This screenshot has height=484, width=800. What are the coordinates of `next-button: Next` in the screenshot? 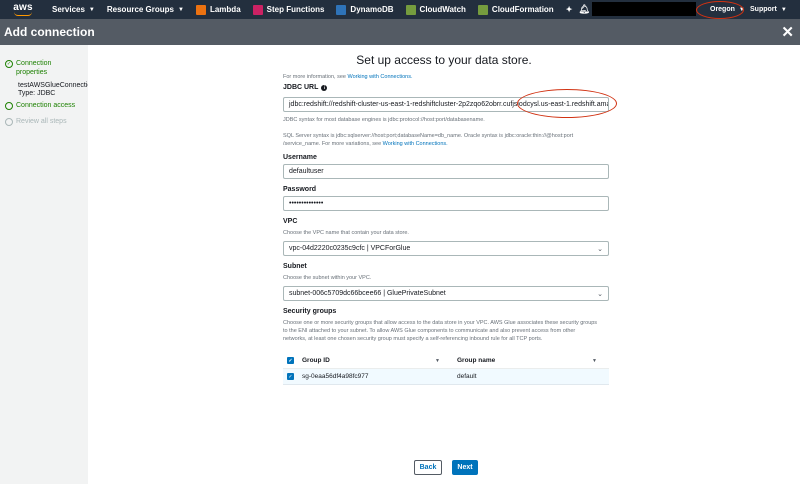 It's located at (465, 467).